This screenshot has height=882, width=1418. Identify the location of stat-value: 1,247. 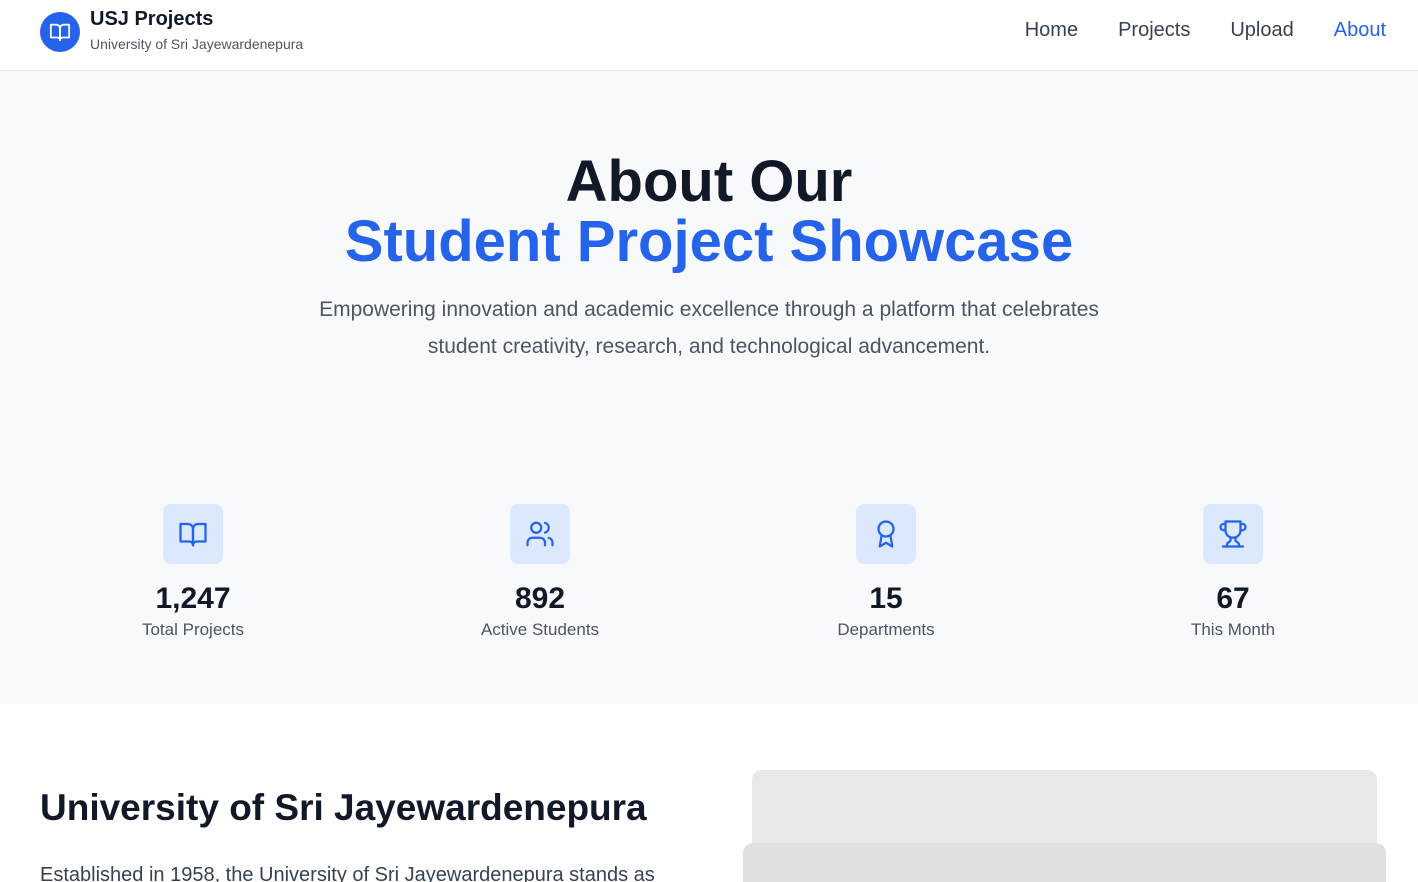
(193, 598).